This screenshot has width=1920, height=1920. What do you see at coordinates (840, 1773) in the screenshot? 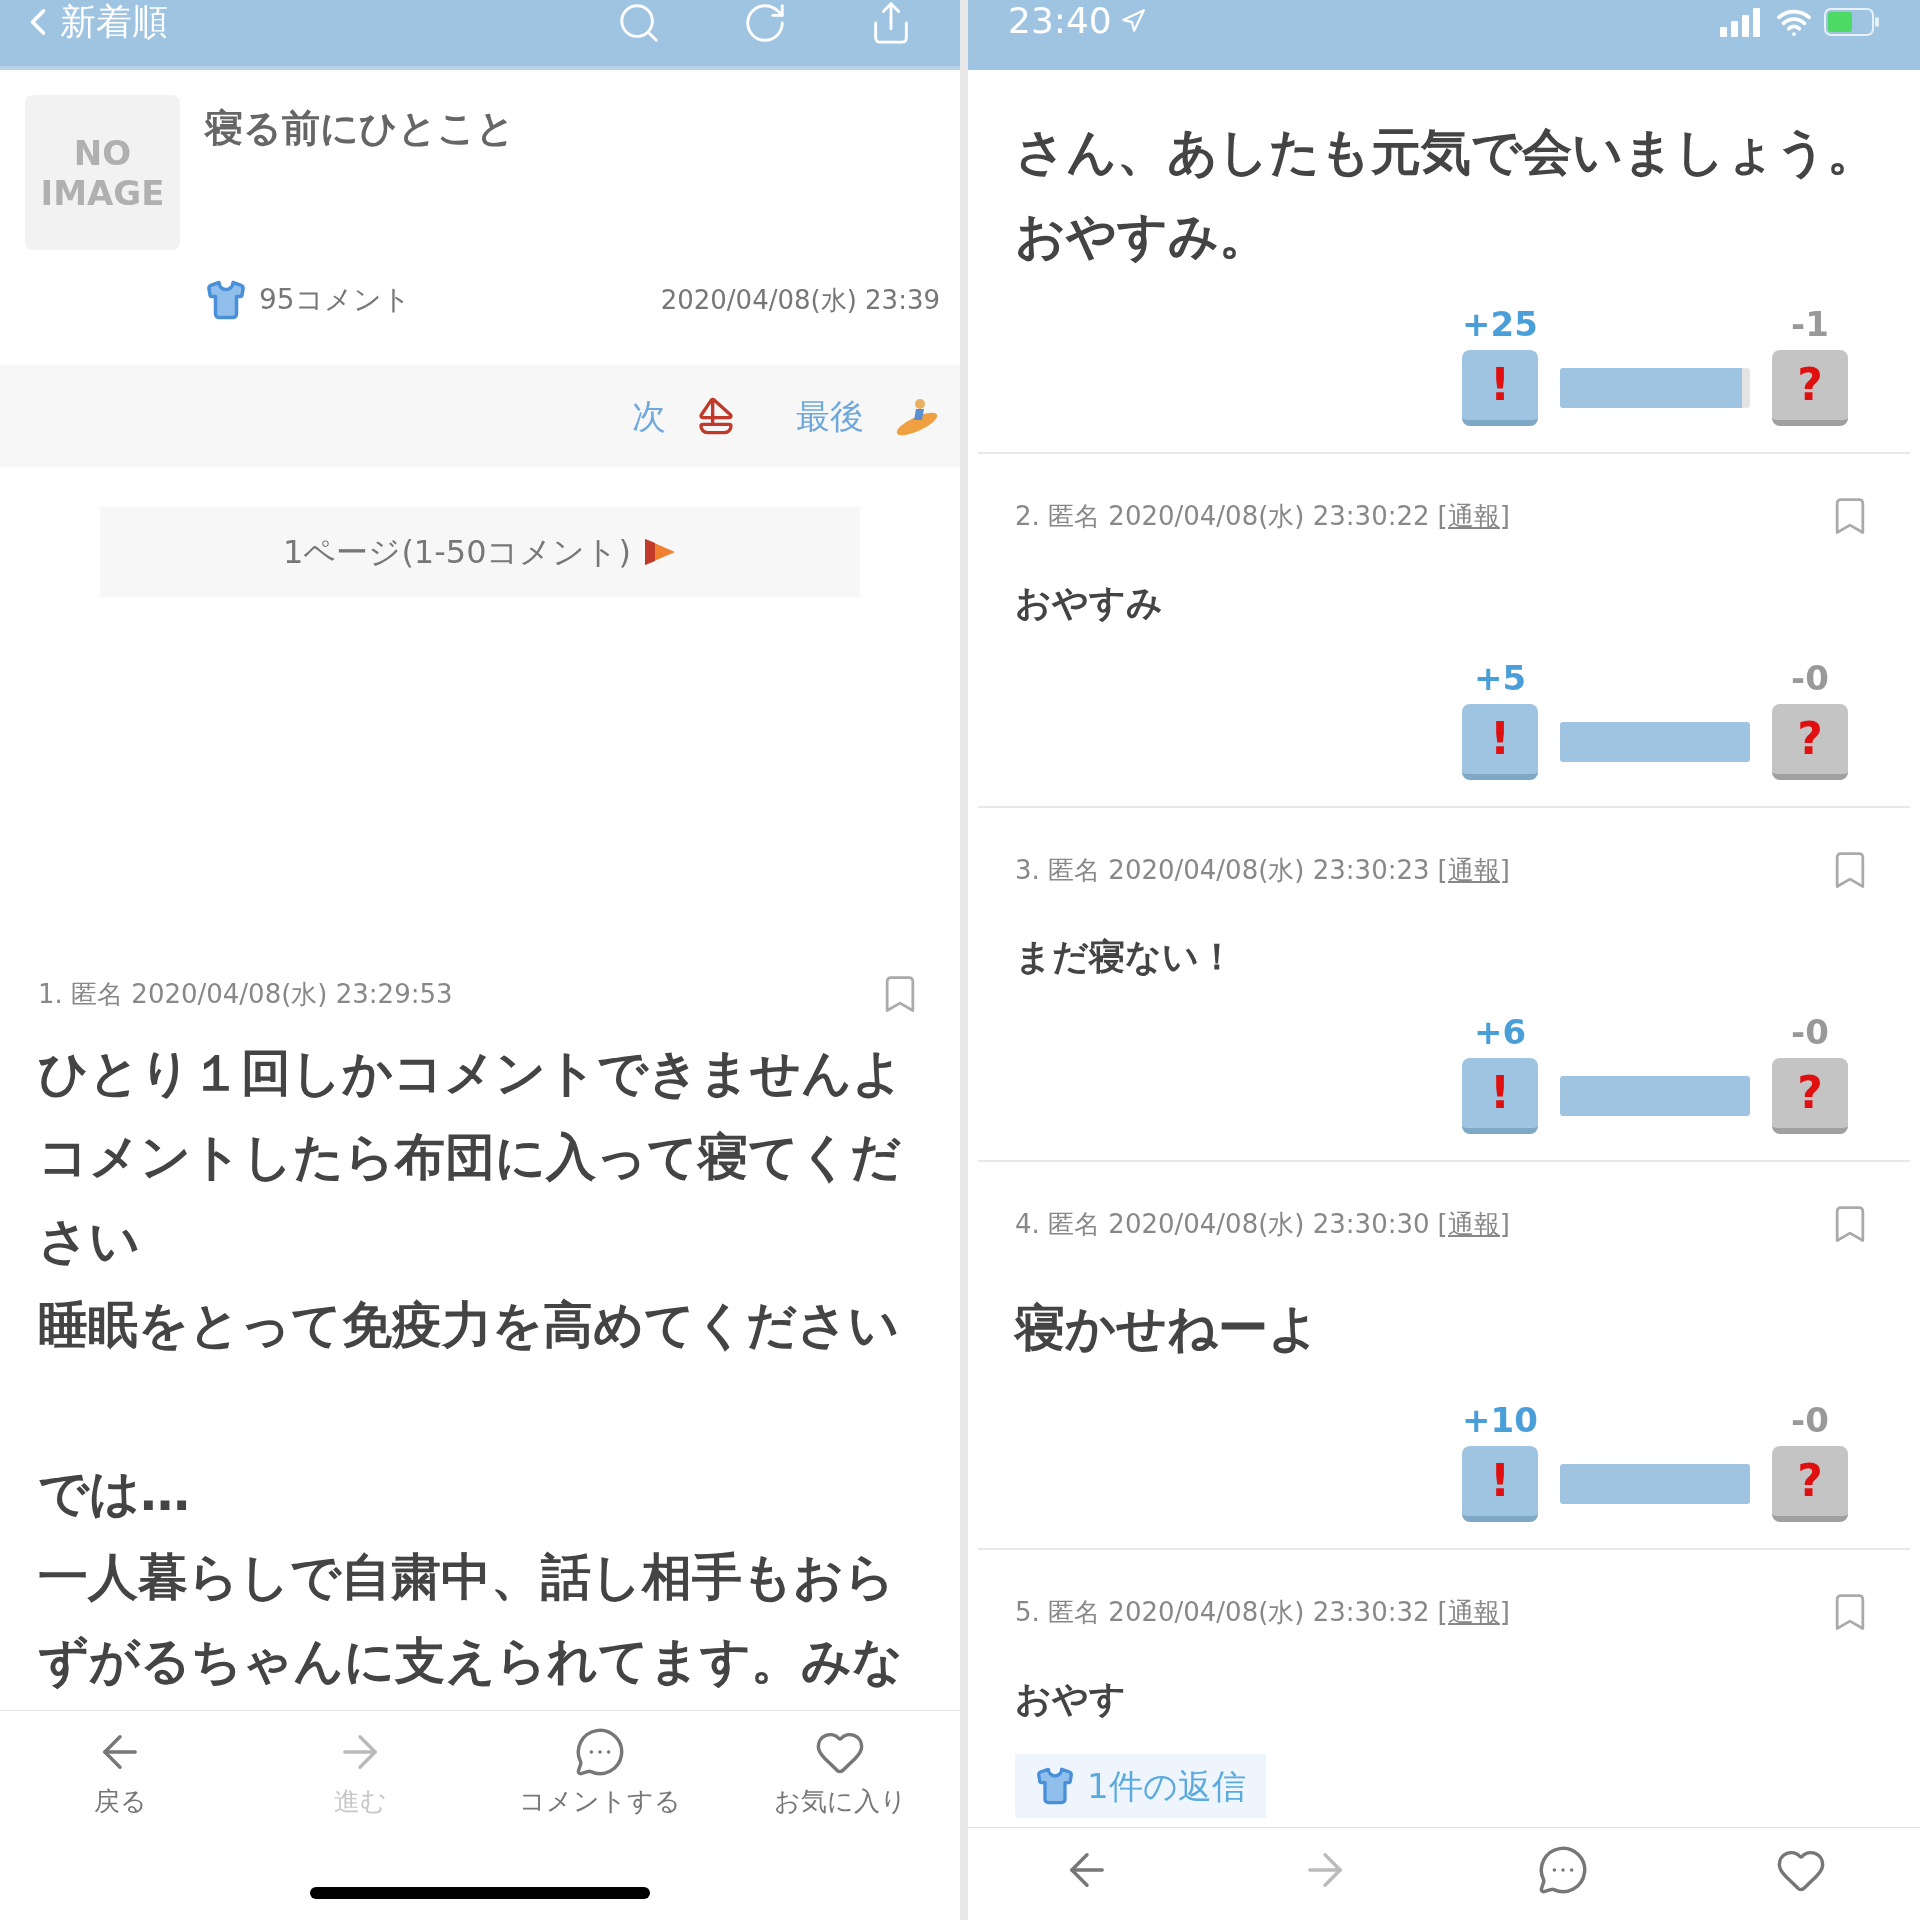
I see `toolbar-button: お気に入り` at bounding box center [840, 1773].